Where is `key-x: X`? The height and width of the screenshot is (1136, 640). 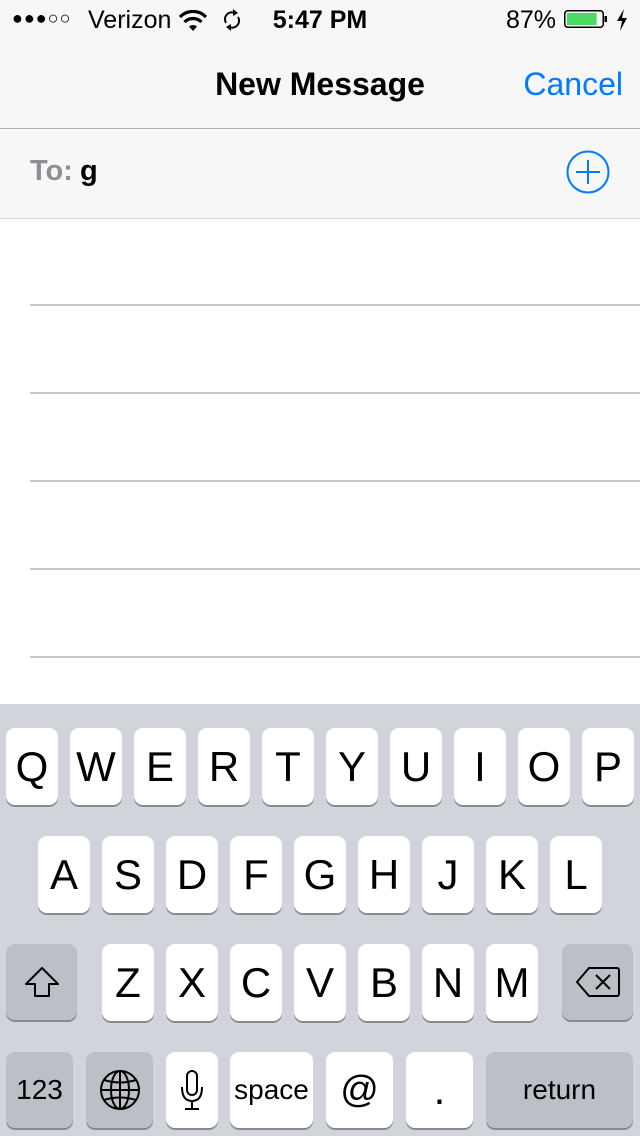 key-x: X is located at coordinates (192, 982).